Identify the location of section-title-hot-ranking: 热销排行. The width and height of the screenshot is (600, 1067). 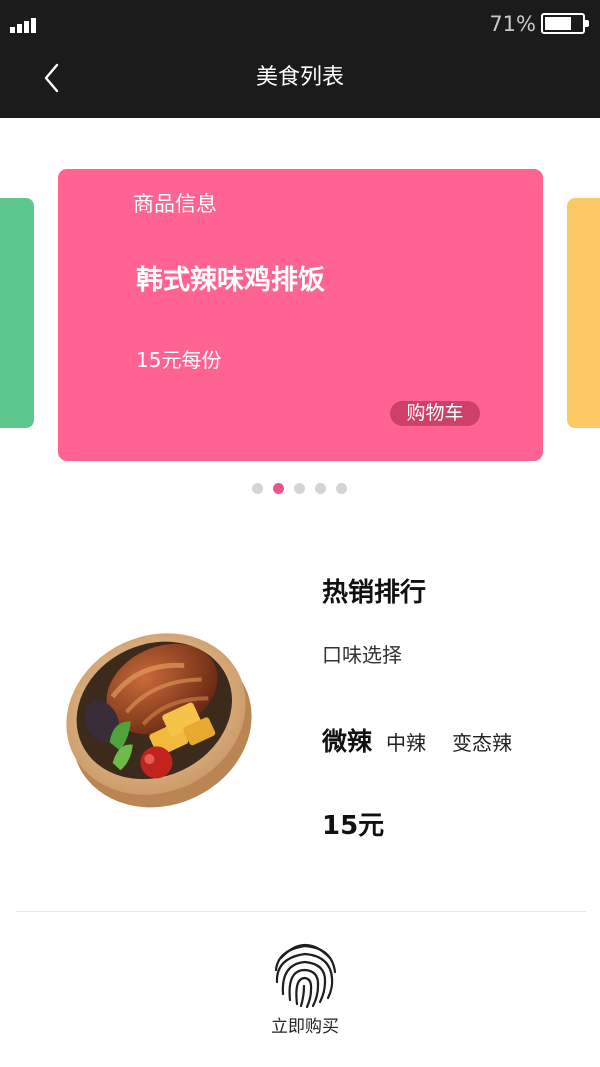
(374, 593).